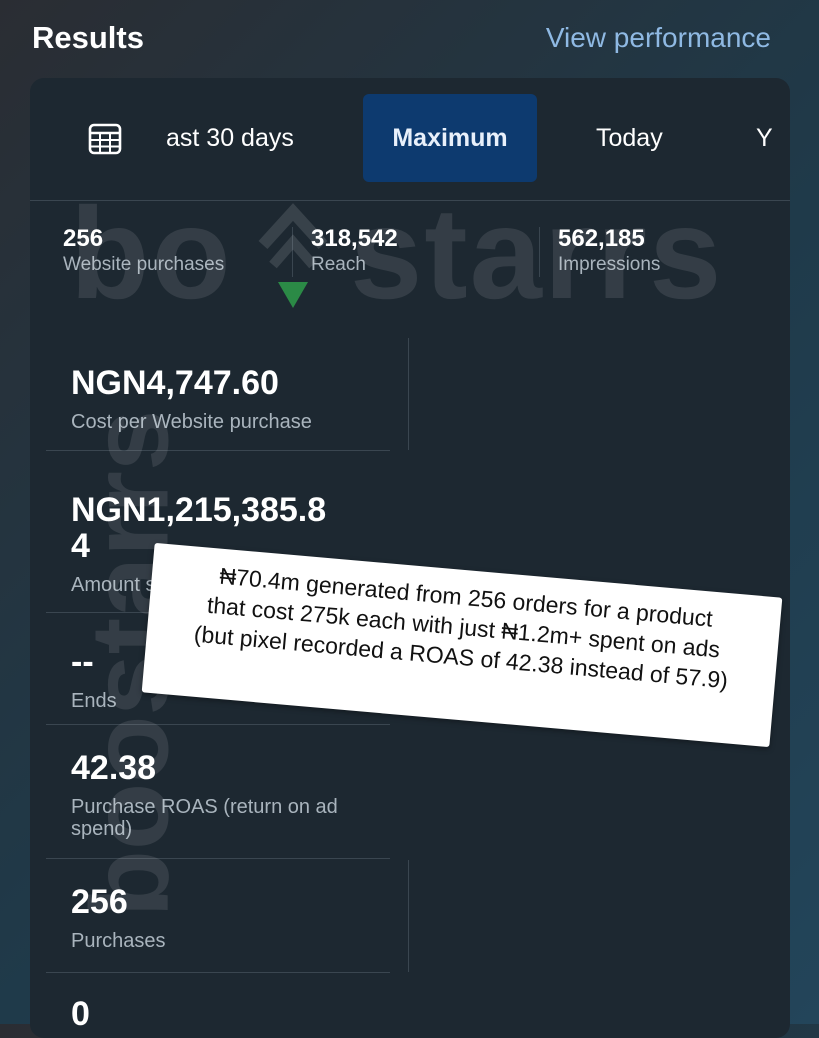  I want to click on metric-purchases: 256 Purchases, so click(118, 918).